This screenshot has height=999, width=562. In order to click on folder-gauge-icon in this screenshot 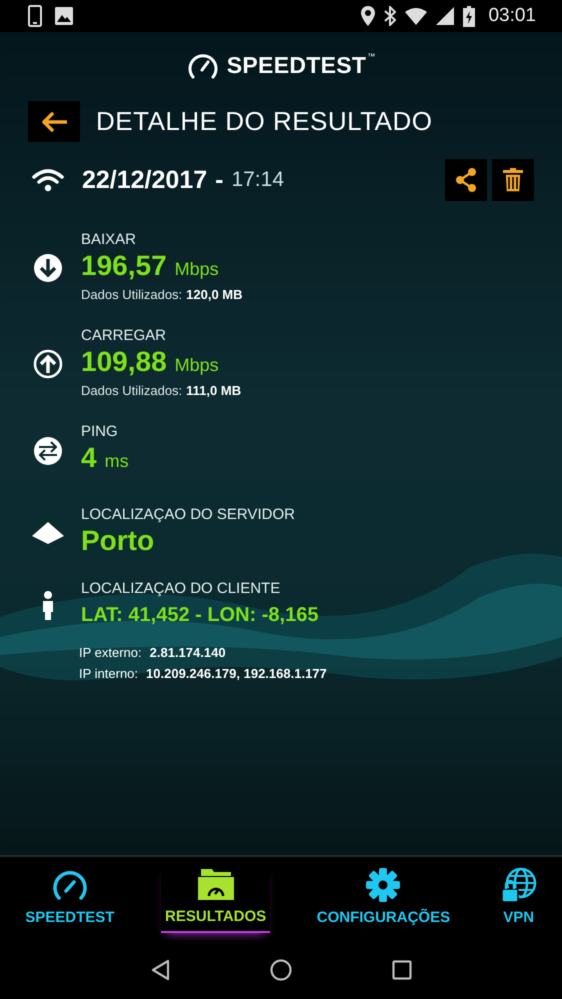, I will do `click(216, 884)`.